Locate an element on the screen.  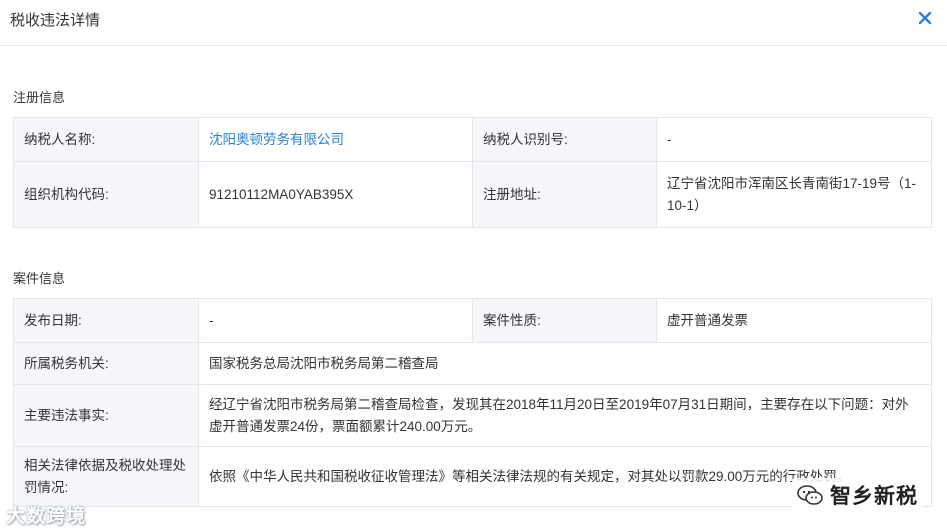
taxpayer-id-value: - is located at coordinates (794, 139).